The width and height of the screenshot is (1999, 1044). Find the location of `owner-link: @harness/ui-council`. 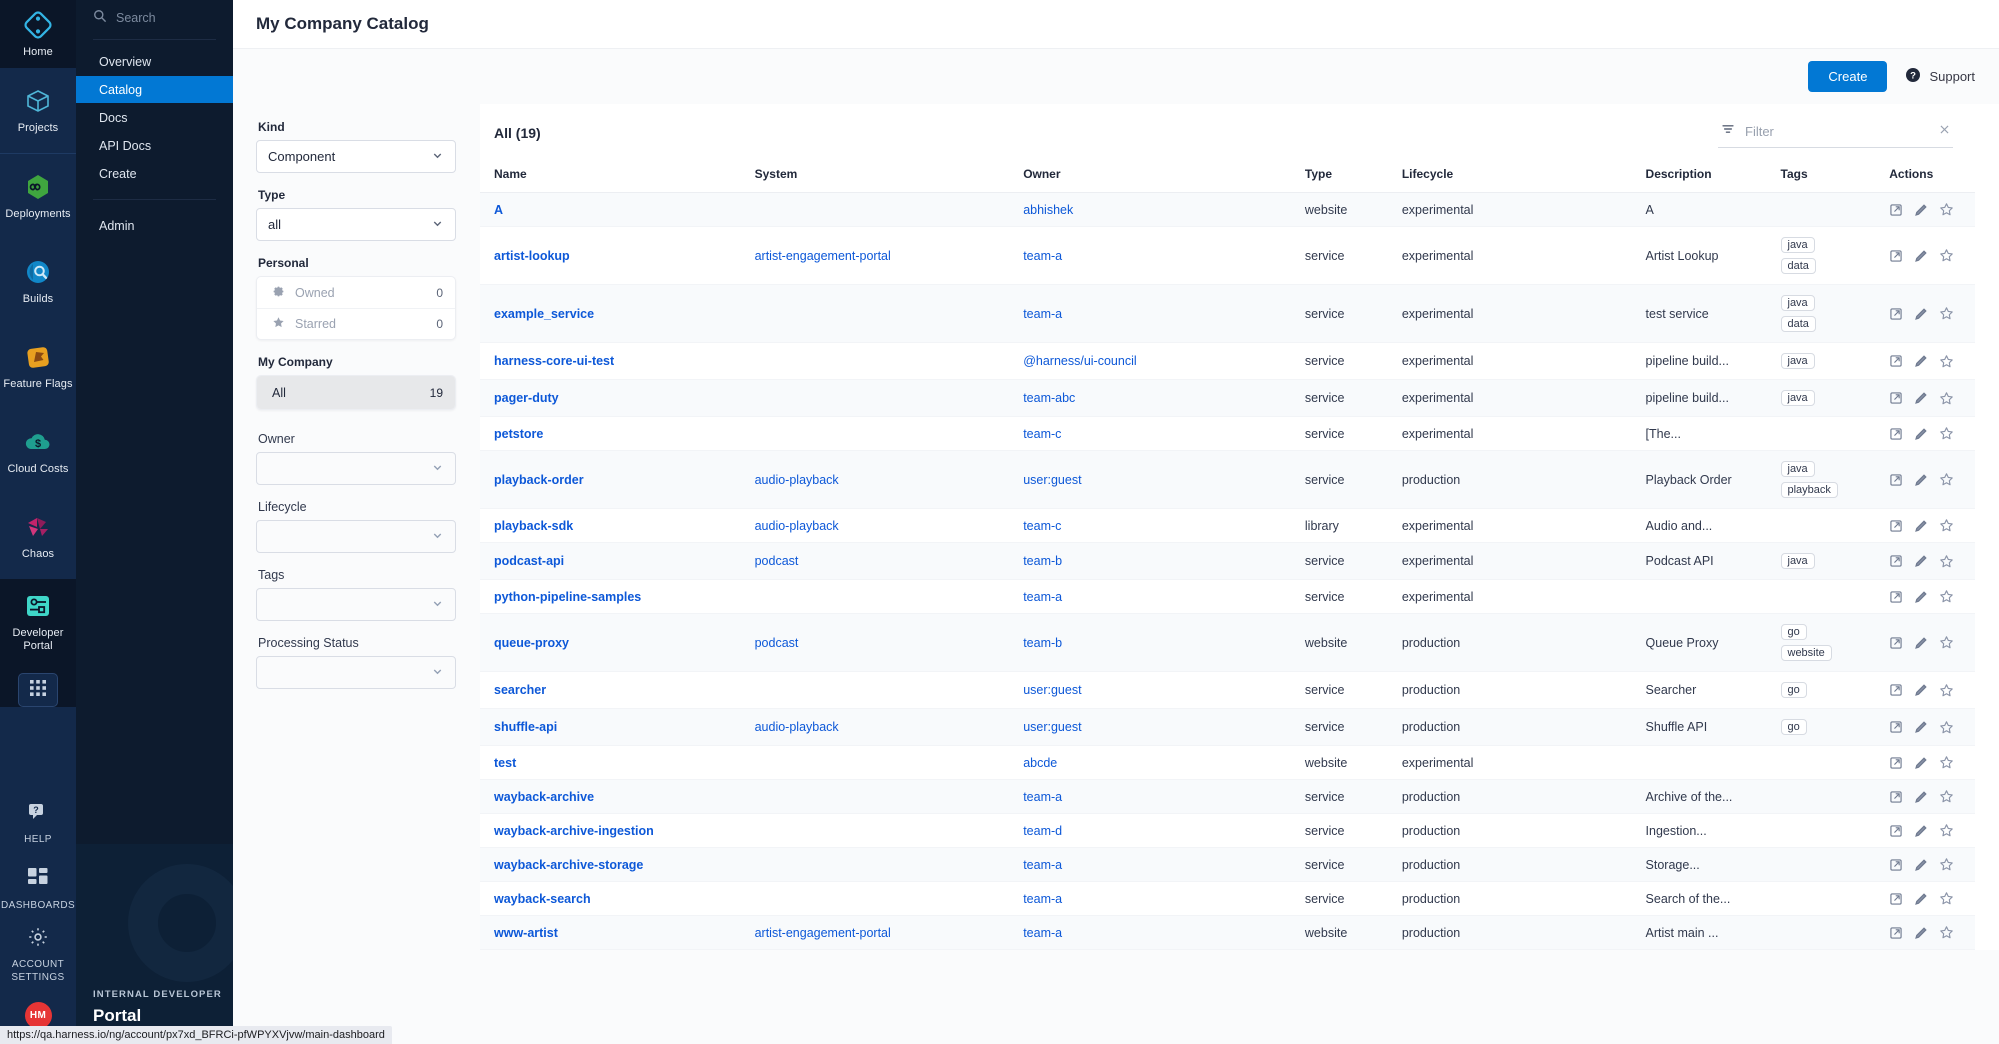

owner-link: @harness/ui-council is located at coordinates (1079, 361).